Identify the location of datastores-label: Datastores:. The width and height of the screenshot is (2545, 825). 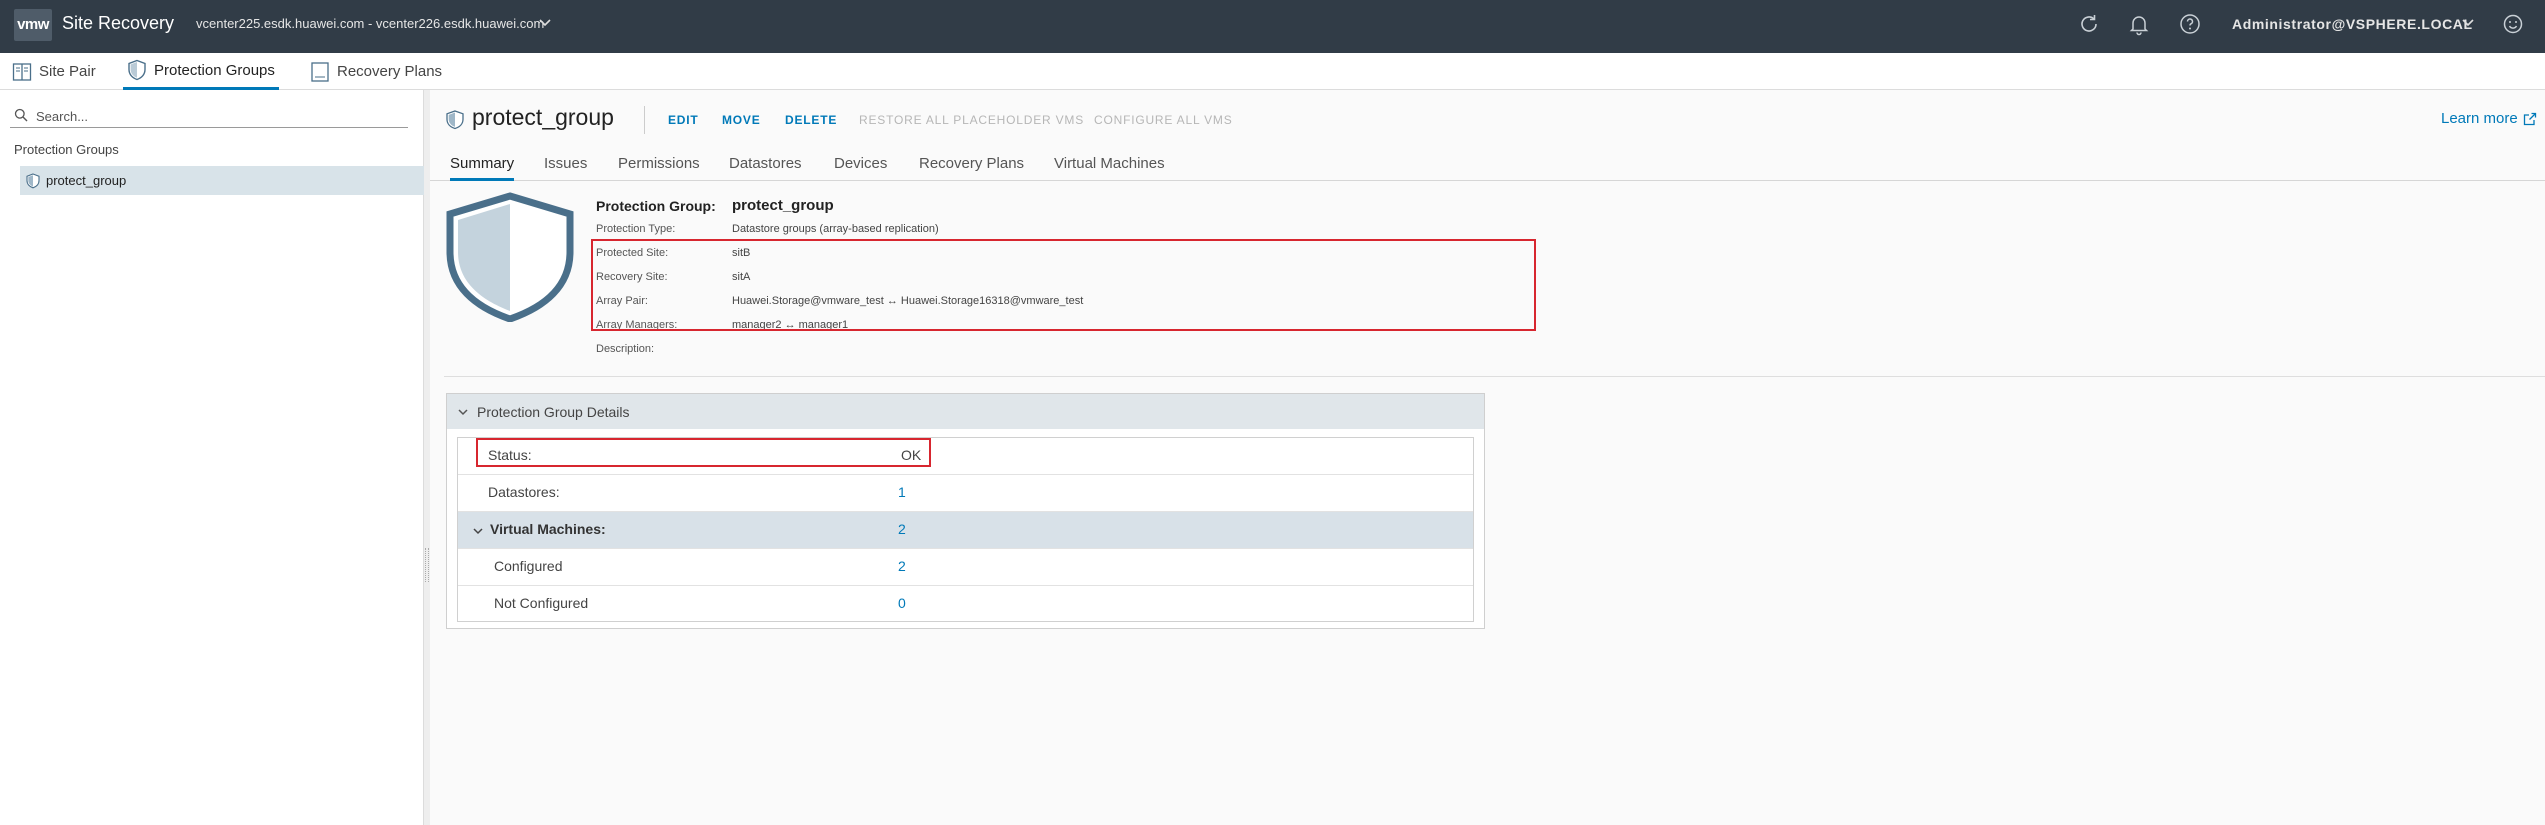
(524, 492).